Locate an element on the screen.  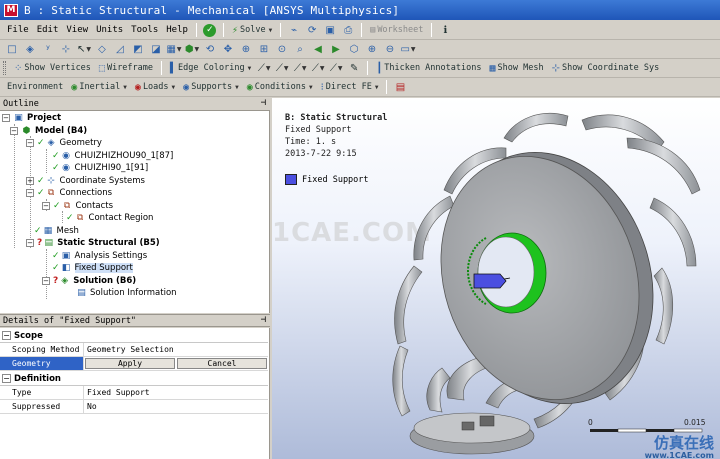
tree-item-static-structural: − ? ▤ Static Structural (B5) is located at coordinates (93, 243).